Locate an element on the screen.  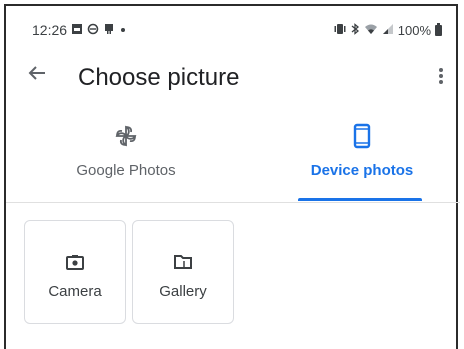
page-title: Choose picture is located at coordinates (159, 77).